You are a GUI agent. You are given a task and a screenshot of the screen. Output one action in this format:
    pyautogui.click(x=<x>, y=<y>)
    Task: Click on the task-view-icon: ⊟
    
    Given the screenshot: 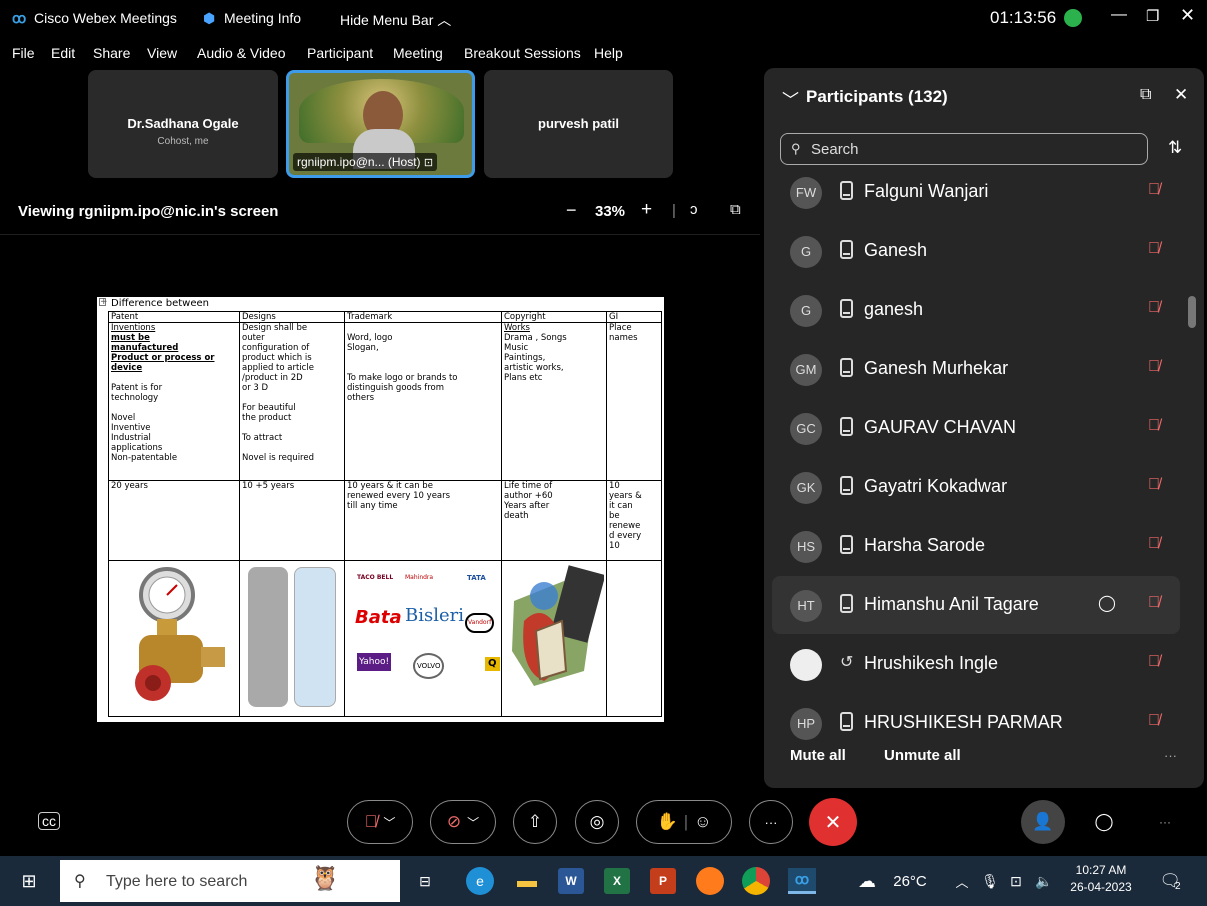 What is the action you would take?
    pyautogui.click(x=425, y=881)
    